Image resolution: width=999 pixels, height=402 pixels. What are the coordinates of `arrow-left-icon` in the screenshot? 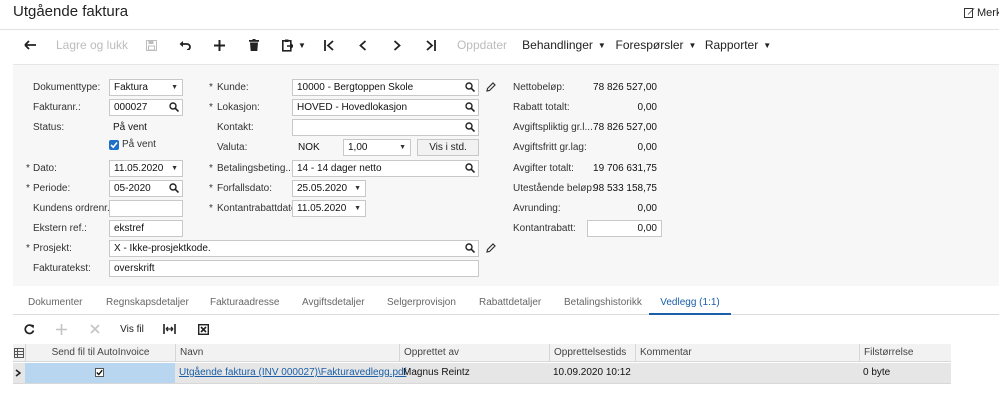 It's located at (29, 45).